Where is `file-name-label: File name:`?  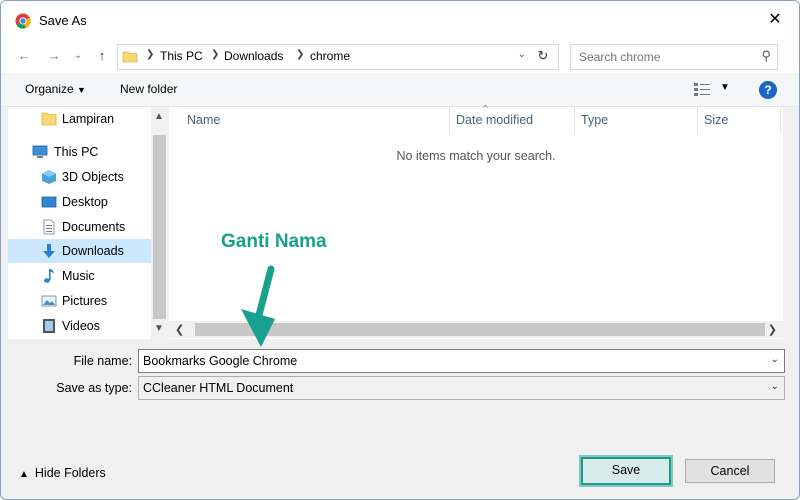
file-name-label: File name: is located at coordinates (102, 361).